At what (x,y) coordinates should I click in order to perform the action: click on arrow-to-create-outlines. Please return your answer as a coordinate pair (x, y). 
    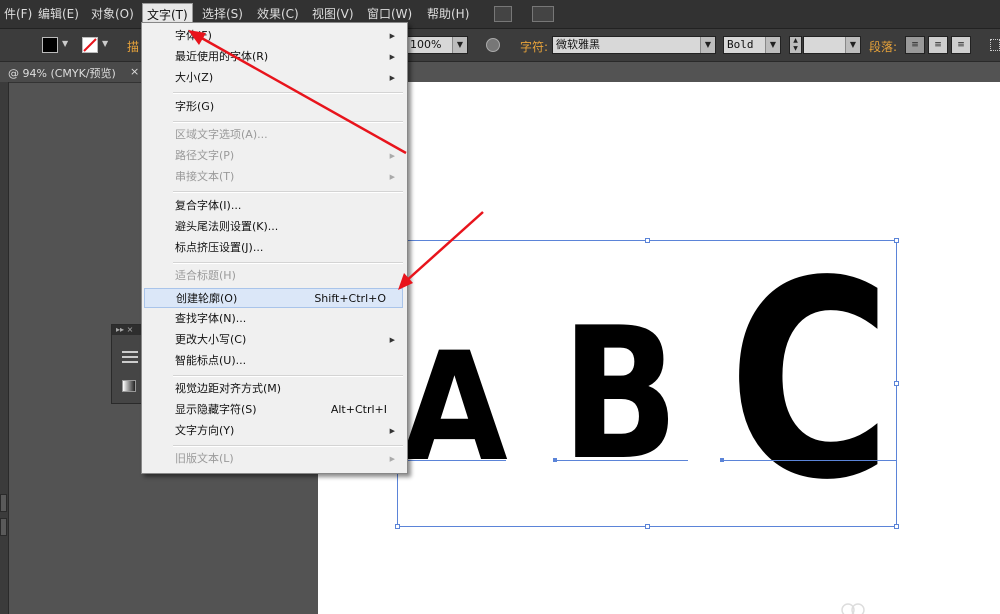
    Looking at the image, I should click on (441, 250).